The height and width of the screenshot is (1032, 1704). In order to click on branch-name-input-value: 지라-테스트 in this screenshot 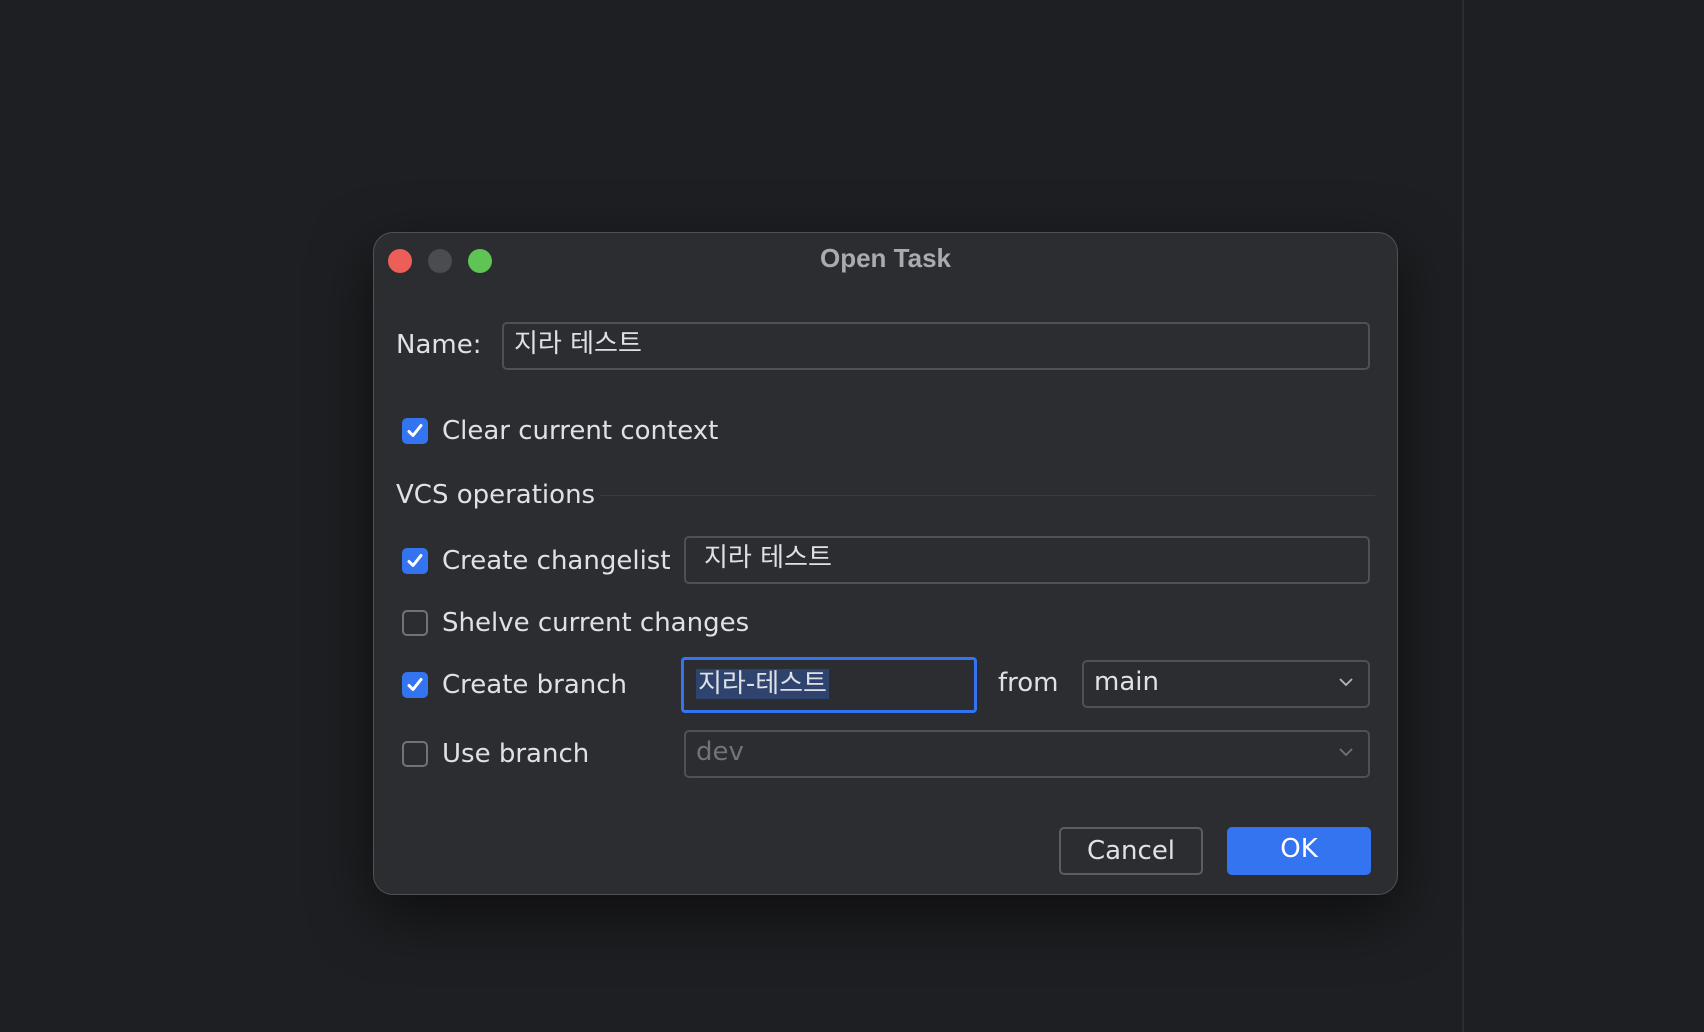, I will do `click(762, 684)`.